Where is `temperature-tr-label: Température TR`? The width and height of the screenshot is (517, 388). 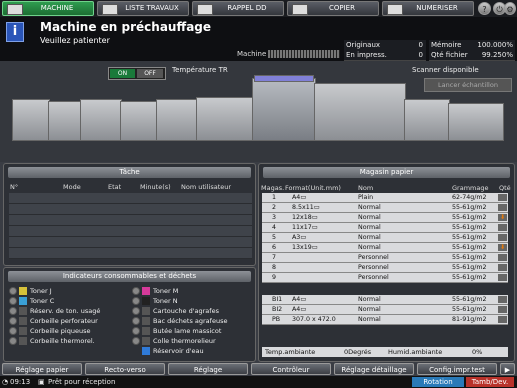
temperature-tr-label: Température TR is located at coordinates (200, 70).